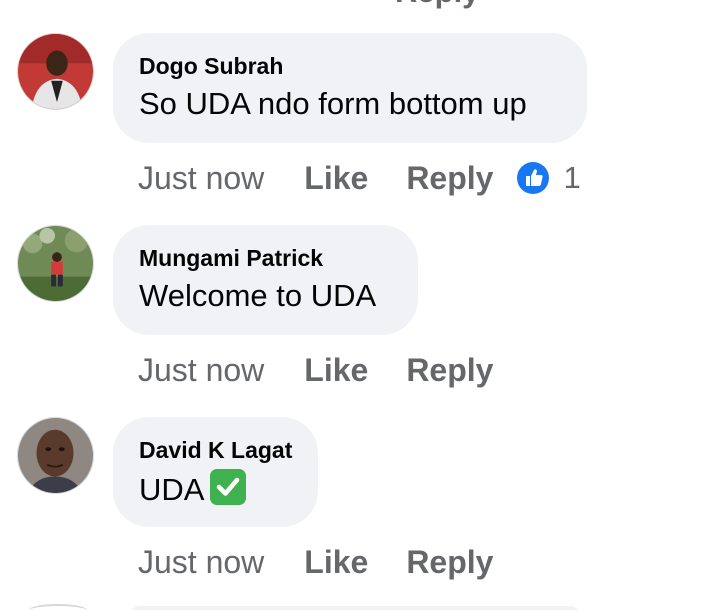  I want to click on comment-text: So UDA ndo form bottom up, so click(333, 103).